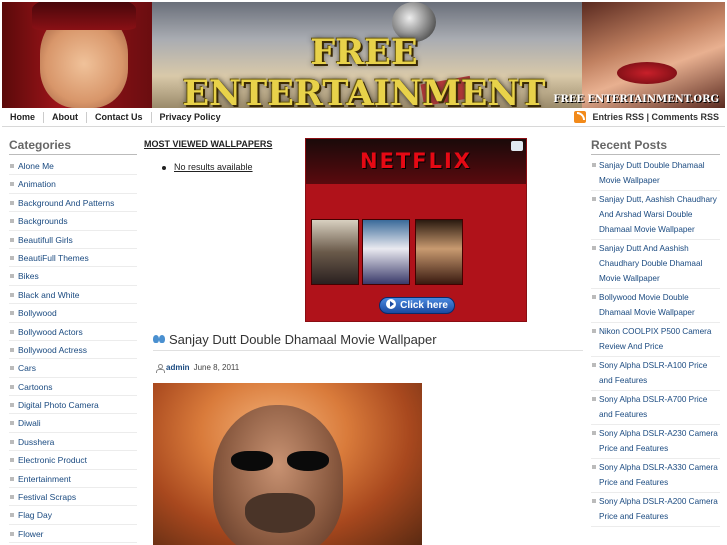 The image size is (727, 545). I want to click on post-wallpaper-image, so click(287, 464).